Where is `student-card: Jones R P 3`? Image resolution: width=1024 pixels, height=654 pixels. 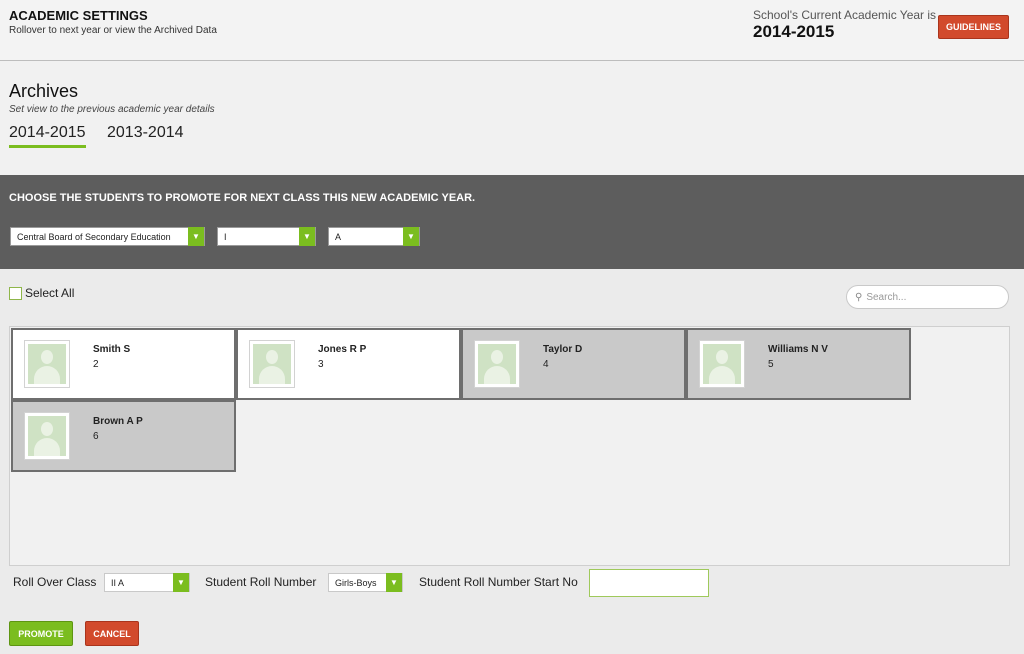 student-card: Jones R P 3 is located at coordinates (348, 364).